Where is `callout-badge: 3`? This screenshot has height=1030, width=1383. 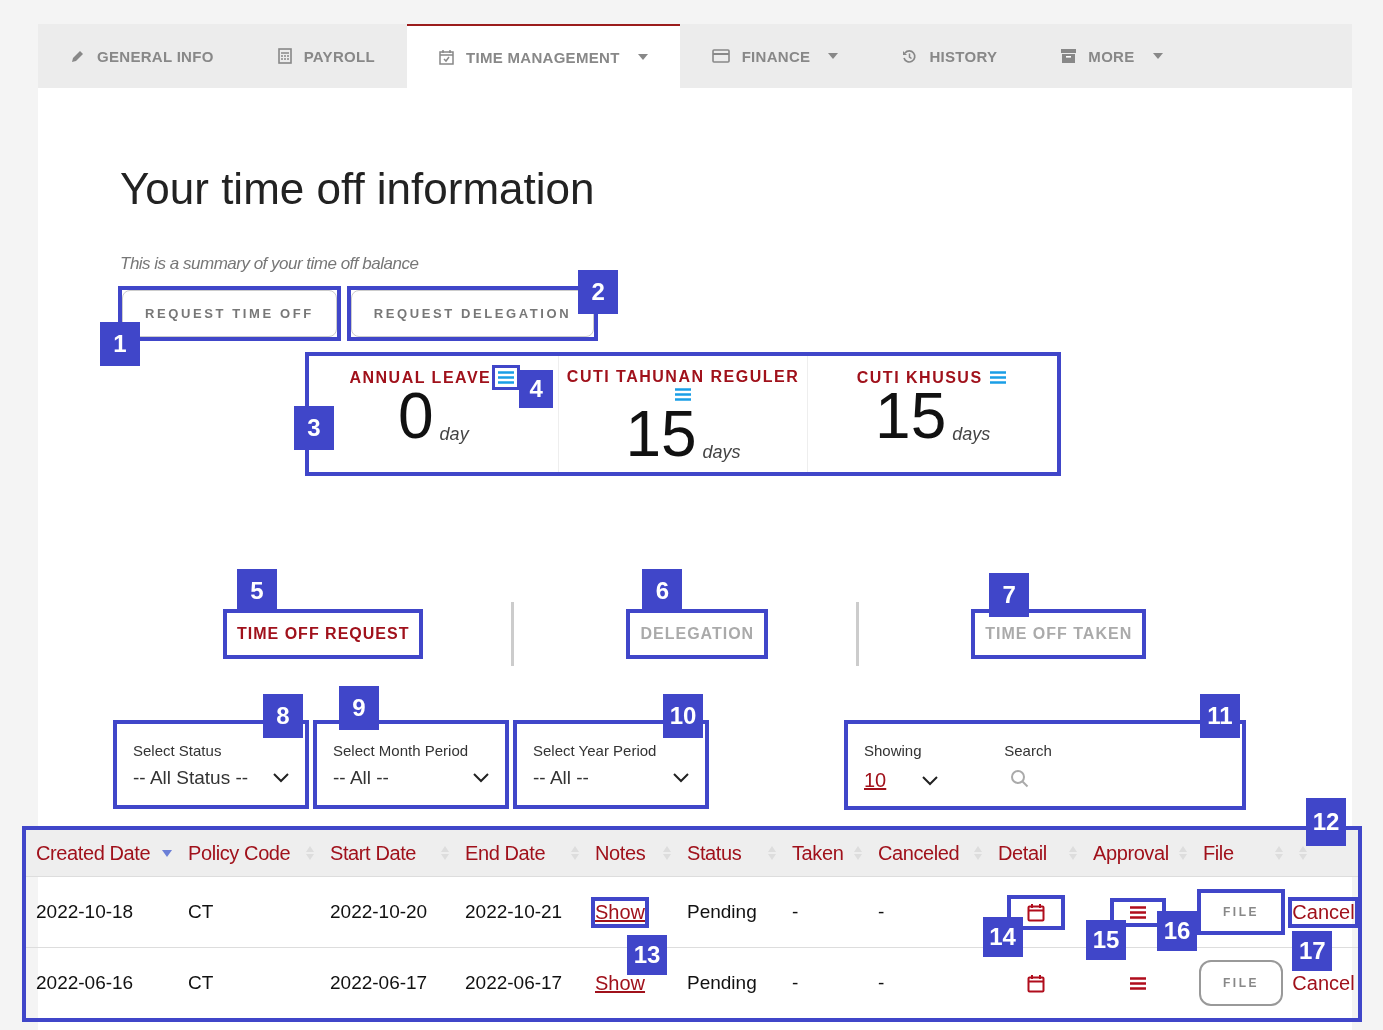
callout-badge: 3 is located at coordinates (314, 428).